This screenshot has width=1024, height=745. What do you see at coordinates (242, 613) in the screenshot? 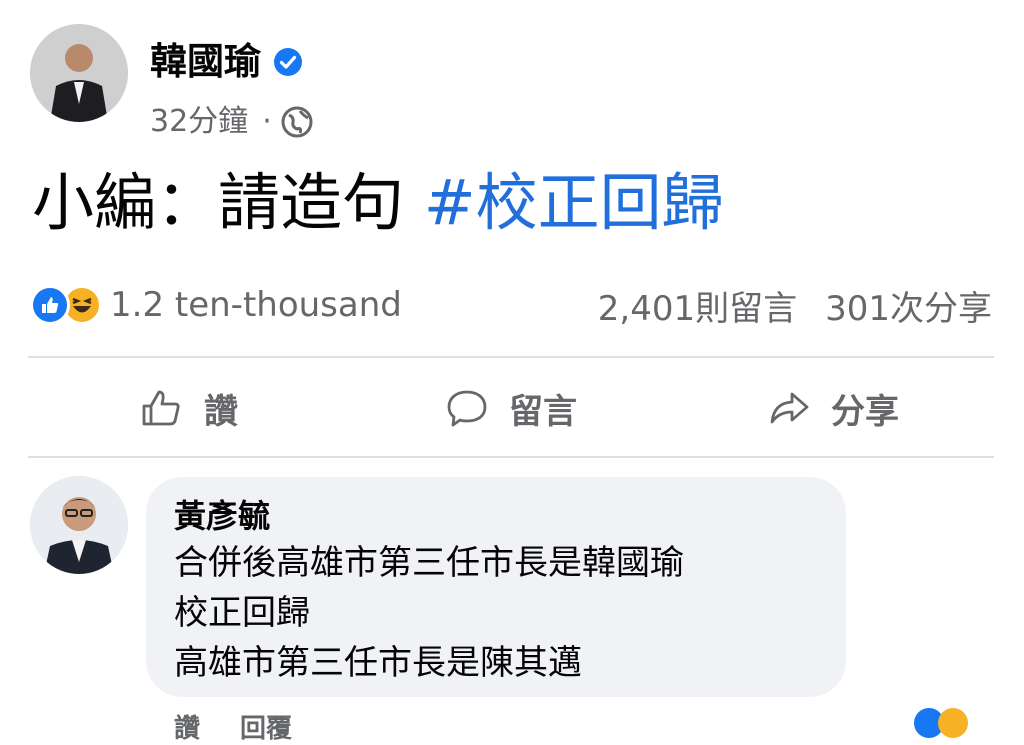
I see `comment-line-2: 校正回歸` at bounding box center [242, 613].